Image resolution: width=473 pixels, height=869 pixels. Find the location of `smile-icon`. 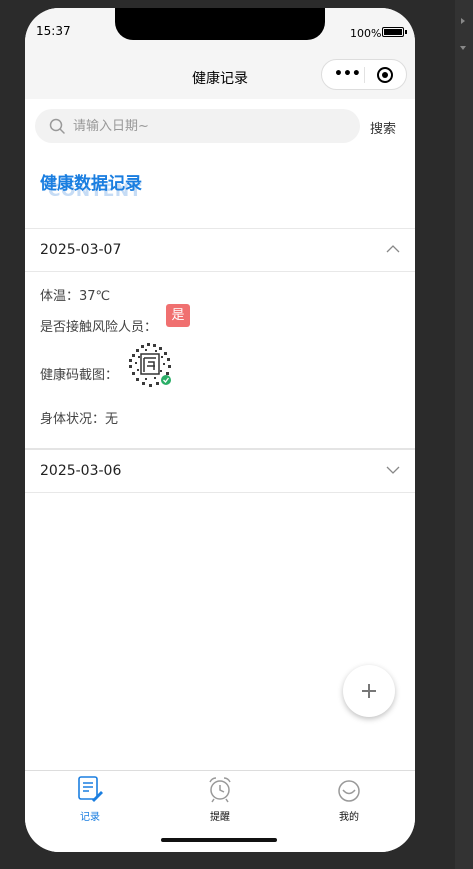

smile-icon is located at coordinates (349, 791).